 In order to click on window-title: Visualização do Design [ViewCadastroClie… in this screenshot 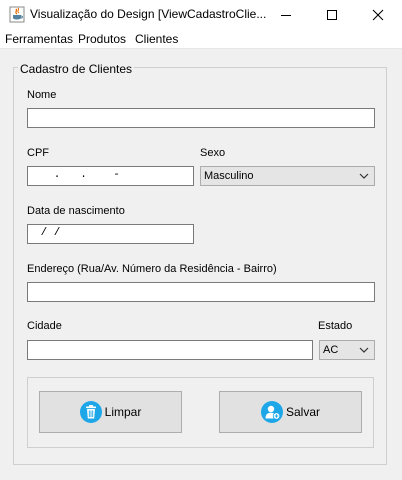, I will do `click(148, 14)`.